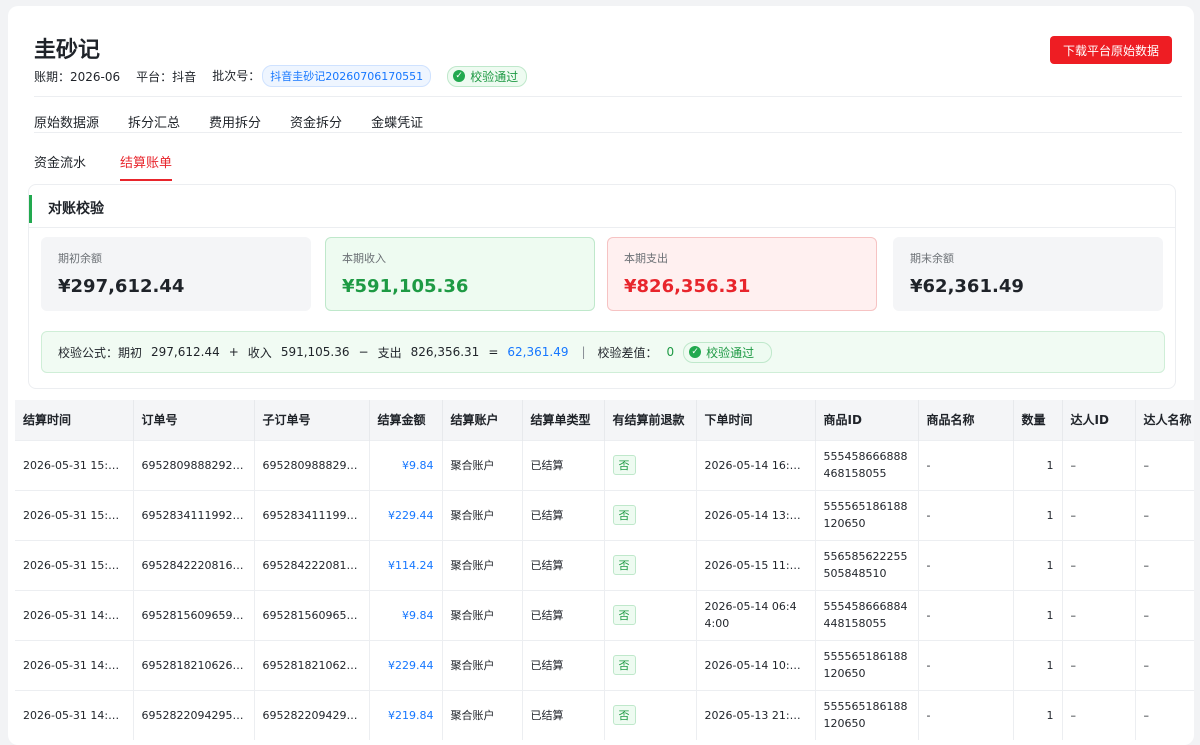  What do you see at coordinates (687, 286) in the screenshot?
I see `stat-value: ¥826,356.31` at bounding box center [687, 286].